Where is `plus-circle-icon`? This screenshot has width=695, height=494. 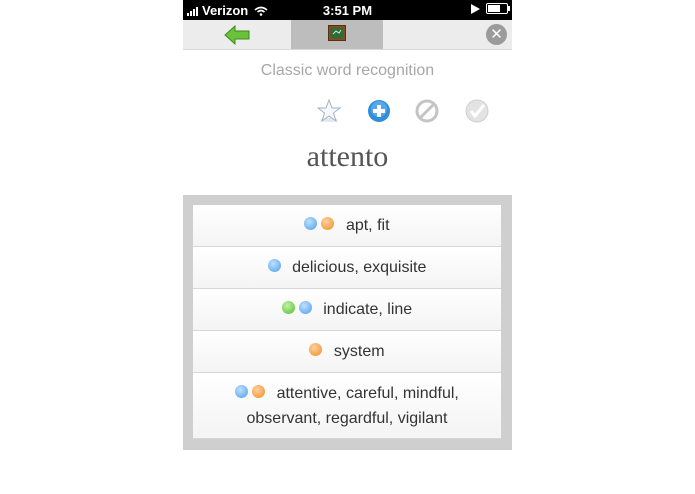 plus-circle-icon is located at coordinates (379, 111).